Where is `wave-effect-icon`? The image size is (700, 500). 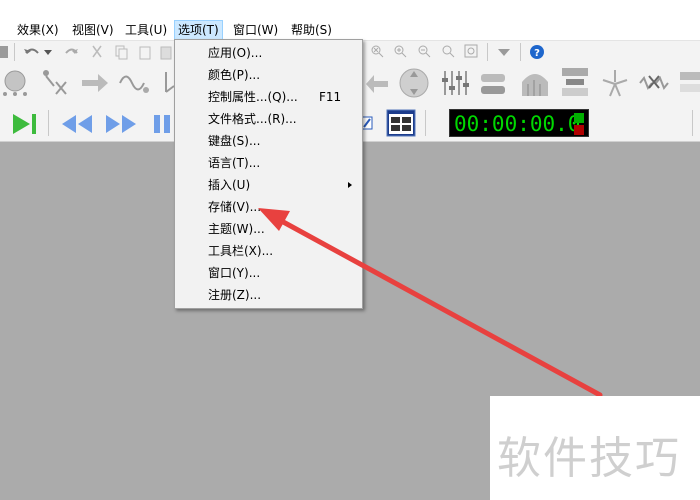
wave-effect-icon is located at coordinates (134, 83).